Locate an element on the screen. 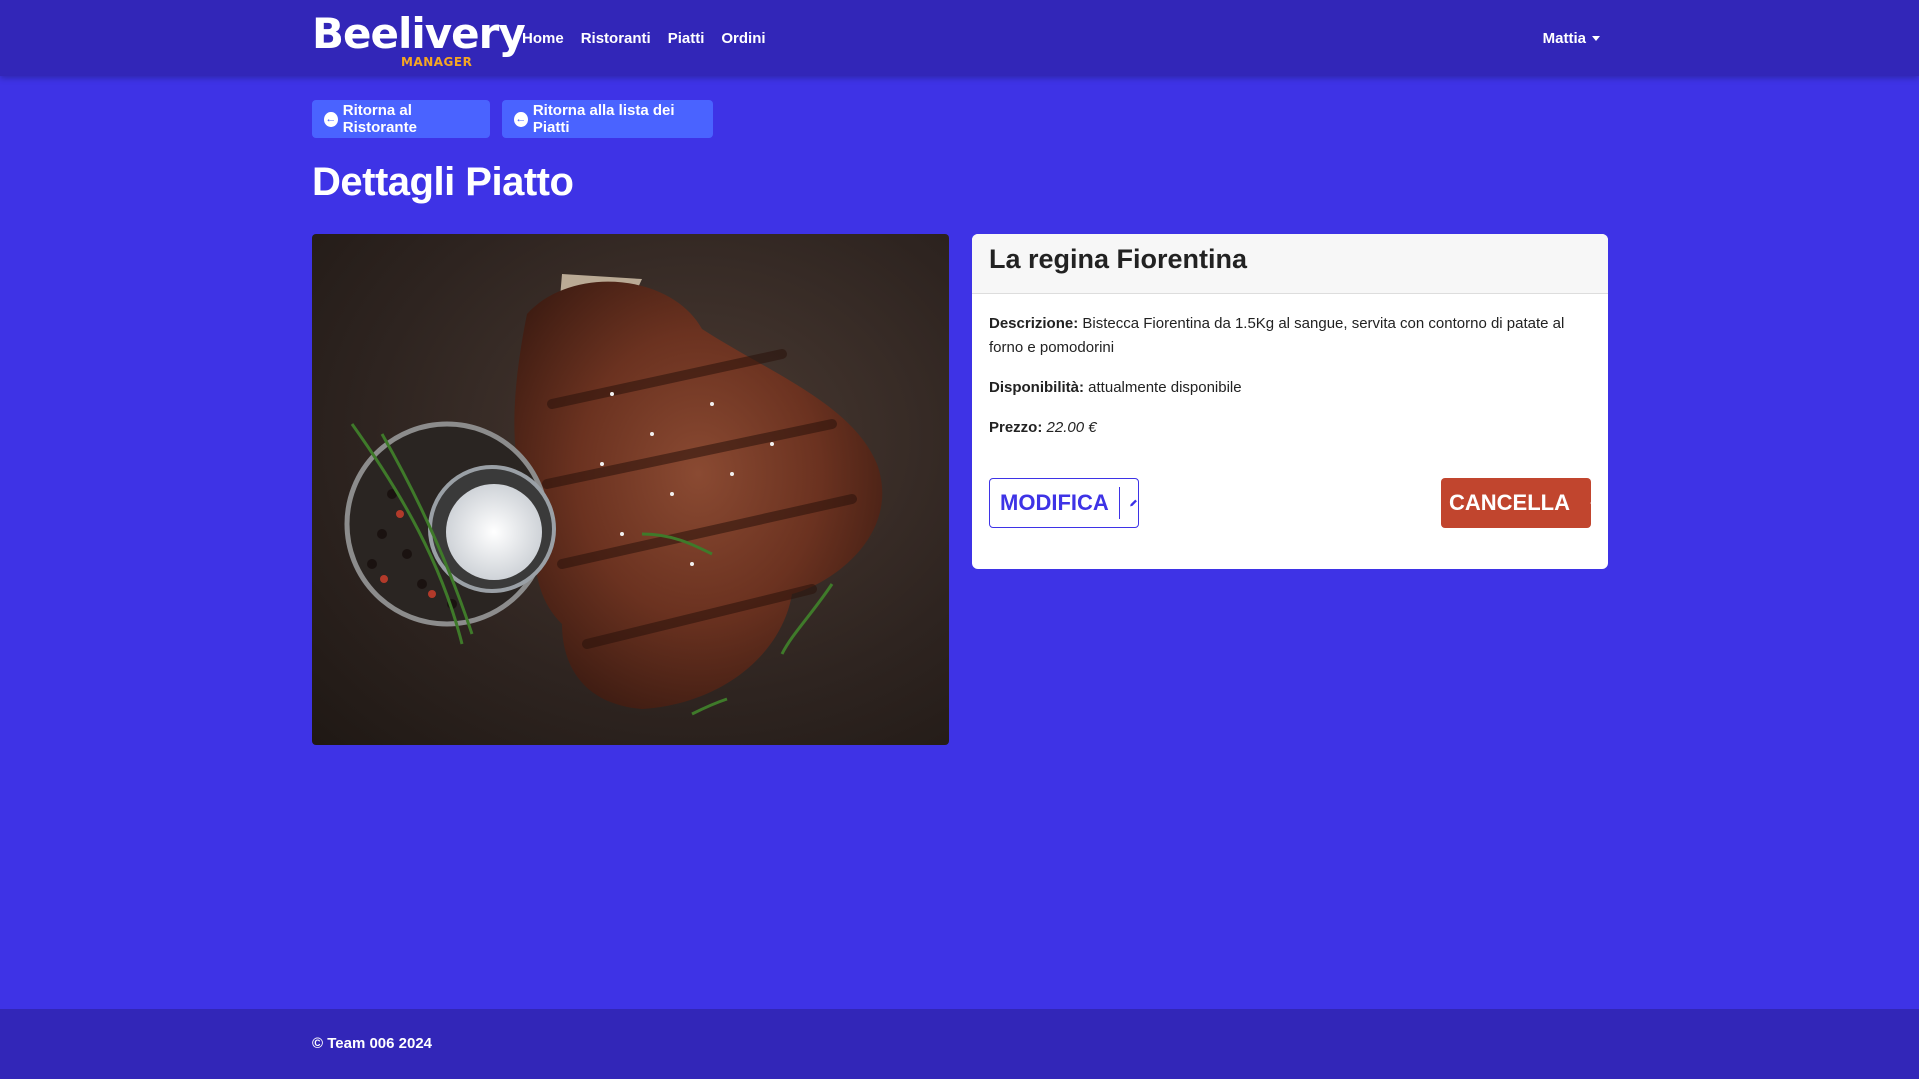 Image resolution: width=1919 pixels, height=1079 pixels. brand-logo: Beelivery MANAGER is located at coordinates (419, 38).